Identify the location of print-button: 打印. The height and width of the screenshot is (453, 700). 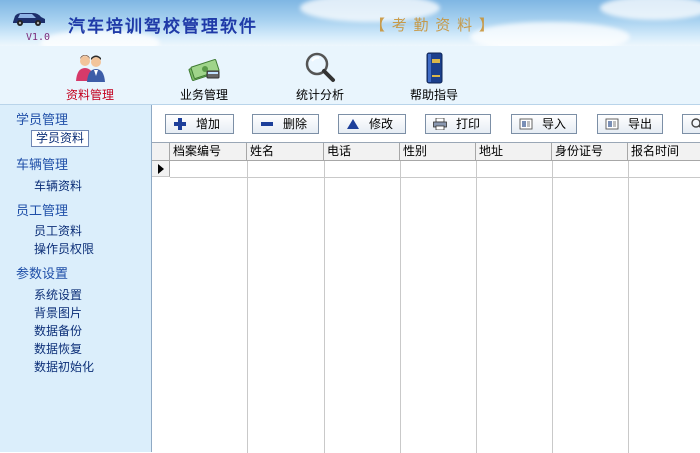
(458, 124).